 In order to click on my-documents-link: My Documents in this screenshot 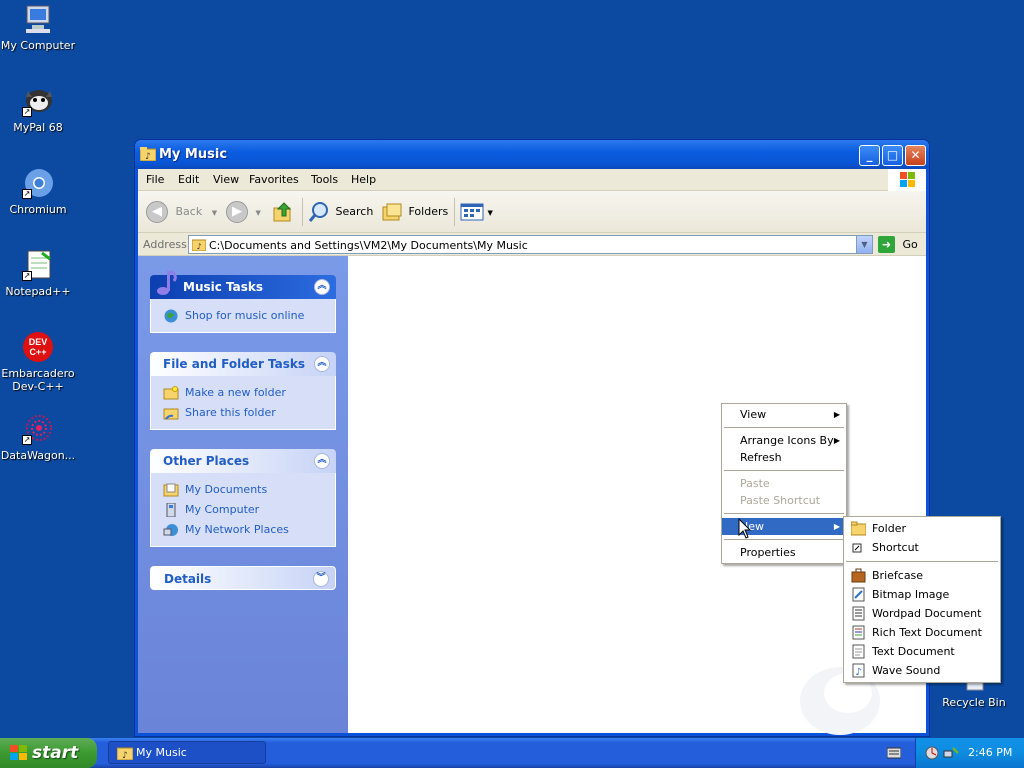, I will do `click(249, 491)`.